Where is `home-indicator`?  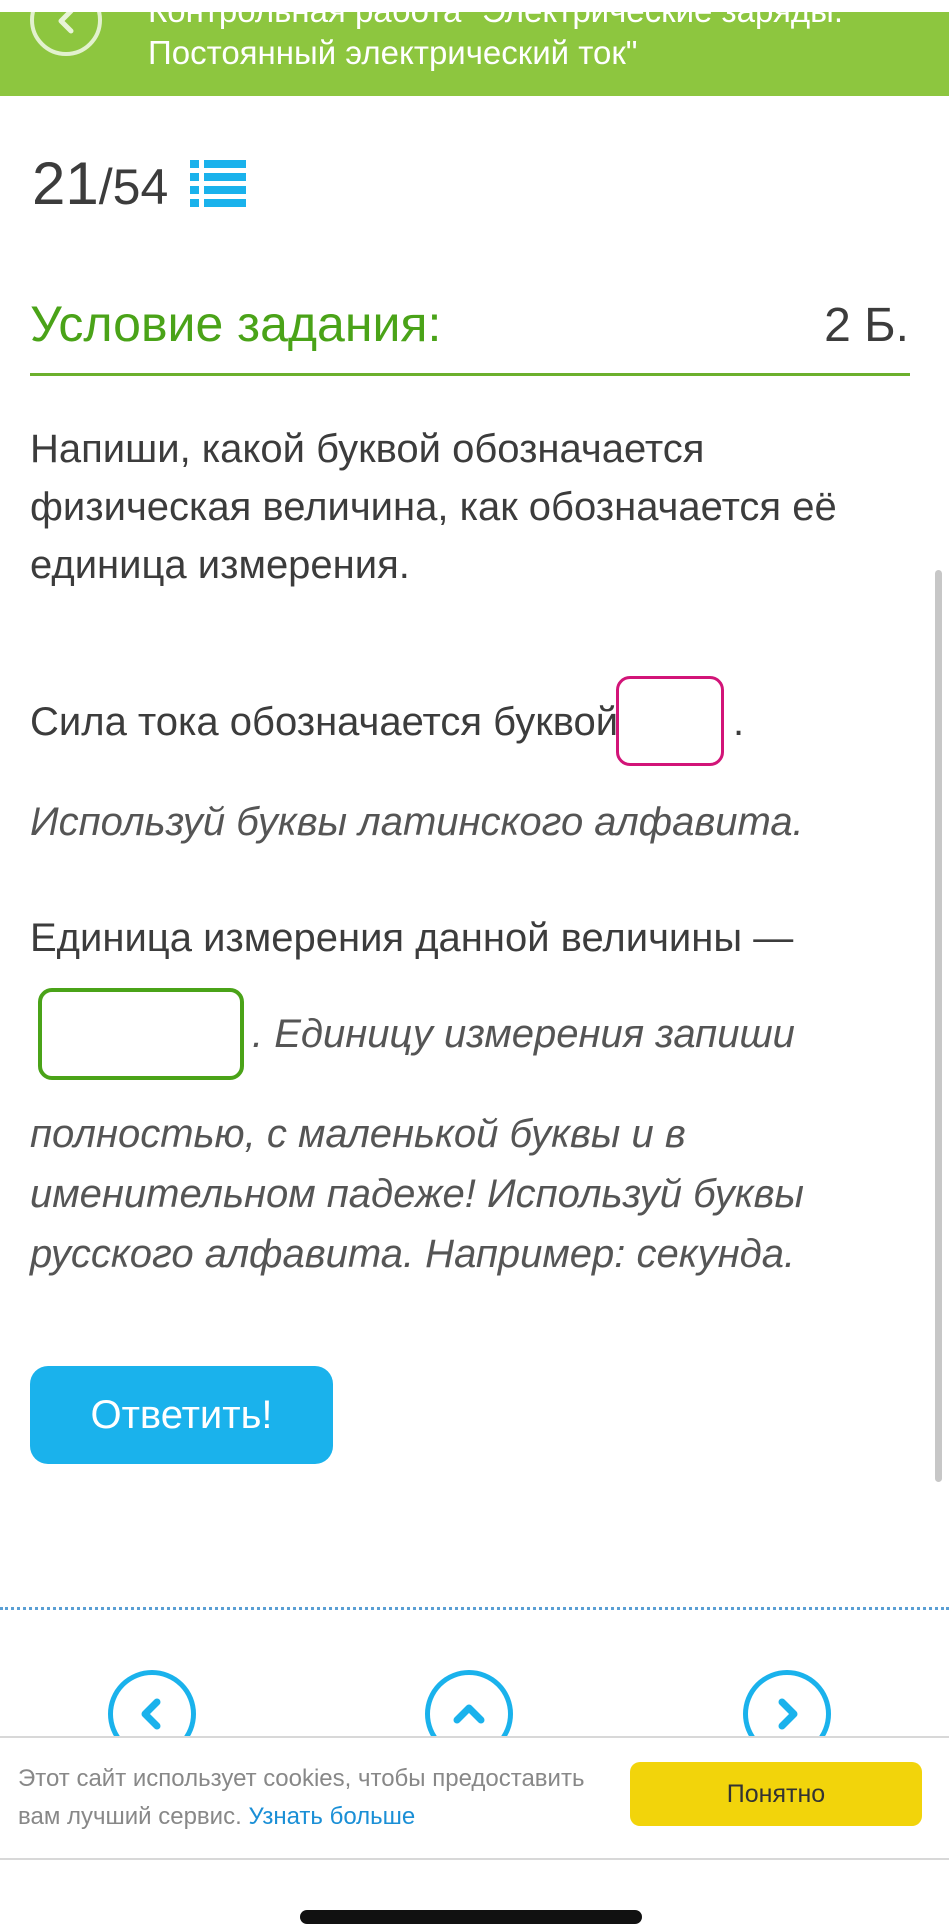 home-indicator is located at coordinates (471, 1917).